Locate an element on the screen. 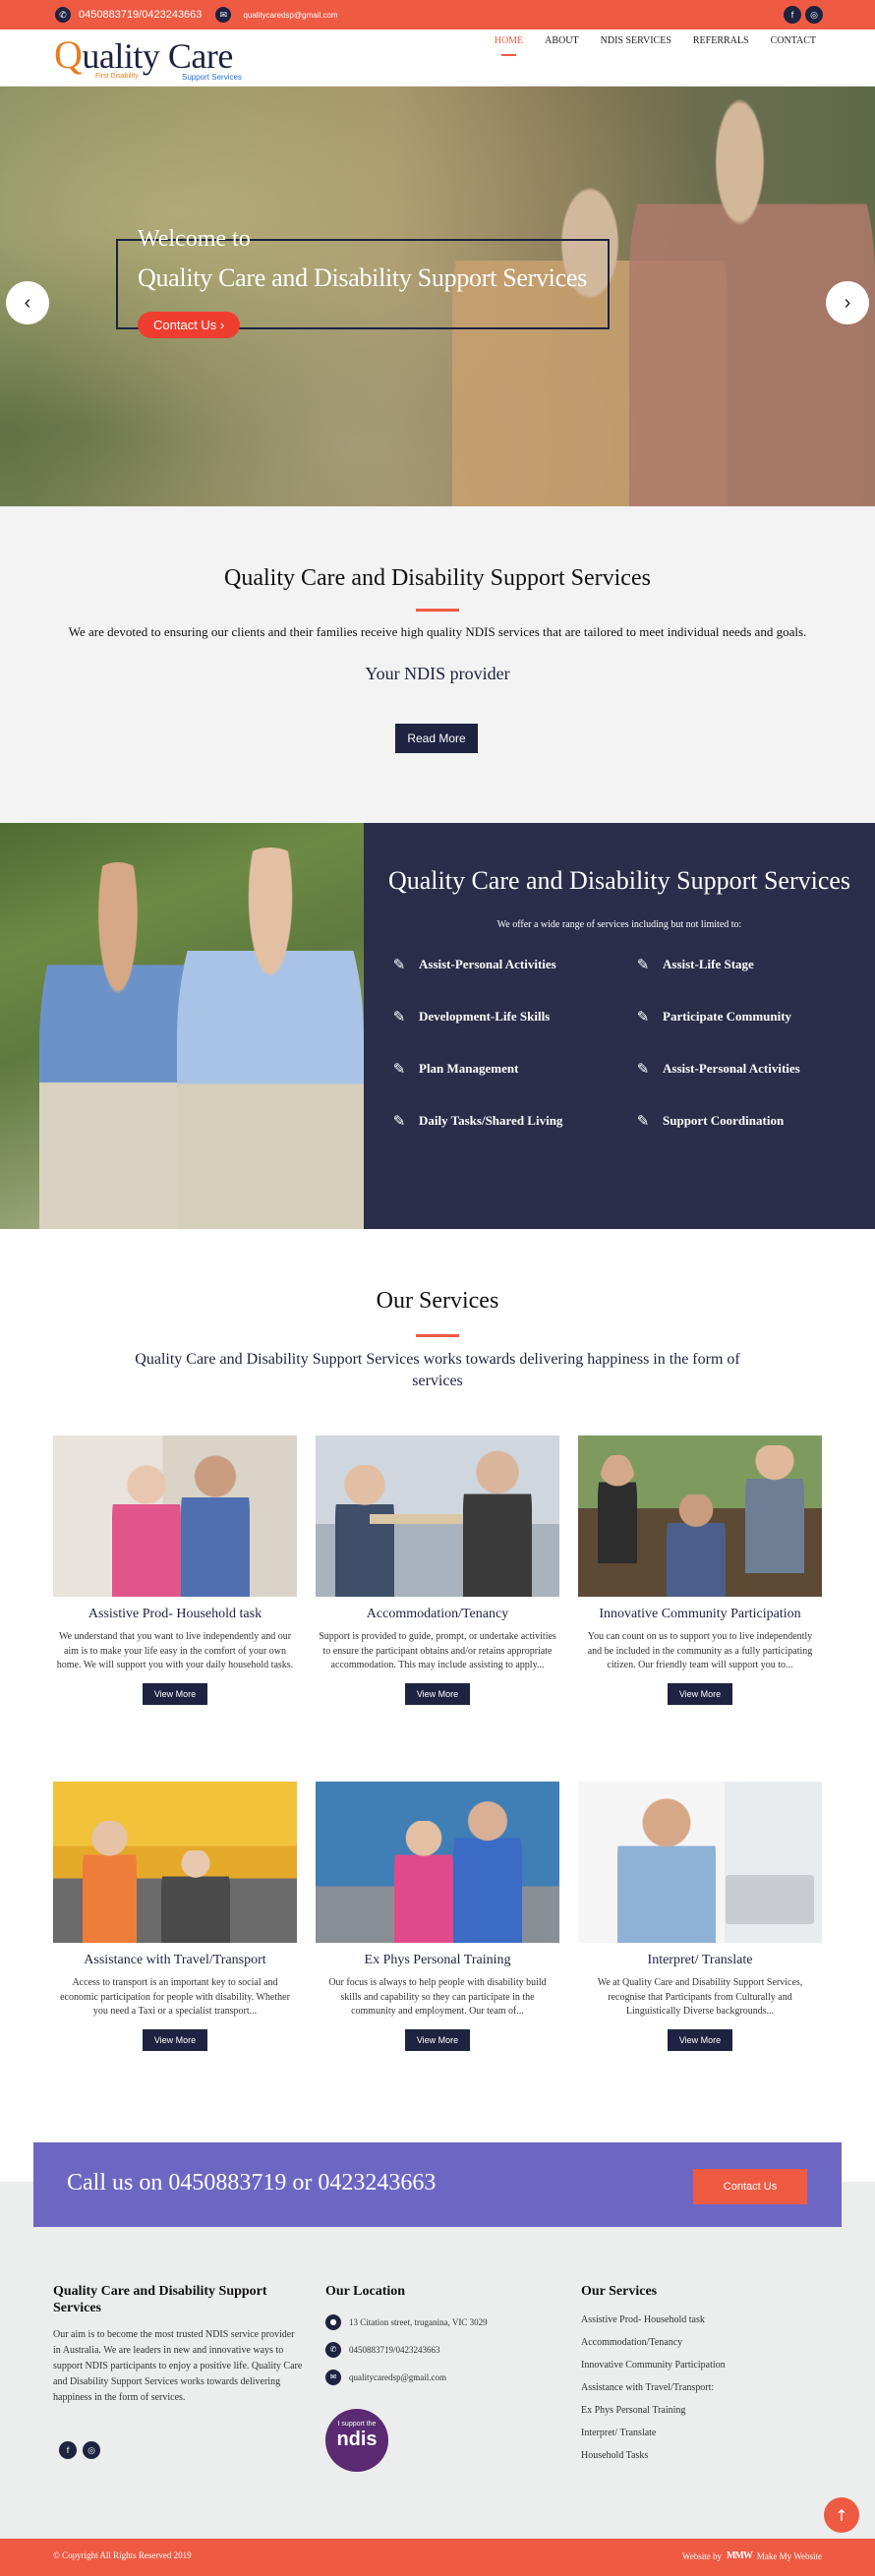  address-text: 13 Citation street, truganina, VIC 3029 is located at coordinates (418, 2321).